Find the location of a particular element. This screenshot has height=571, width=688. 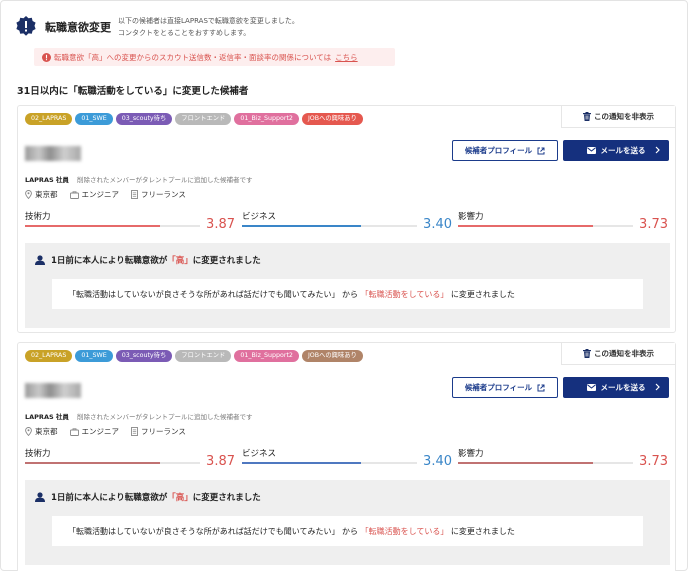

external-link-icon is located at coordinates (541, 387).